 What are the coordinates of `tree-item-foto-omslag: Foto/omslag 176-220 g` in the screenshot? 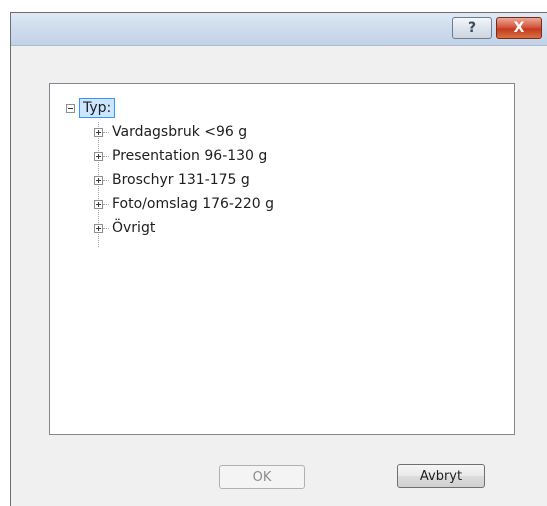 It's located at (184, 204).